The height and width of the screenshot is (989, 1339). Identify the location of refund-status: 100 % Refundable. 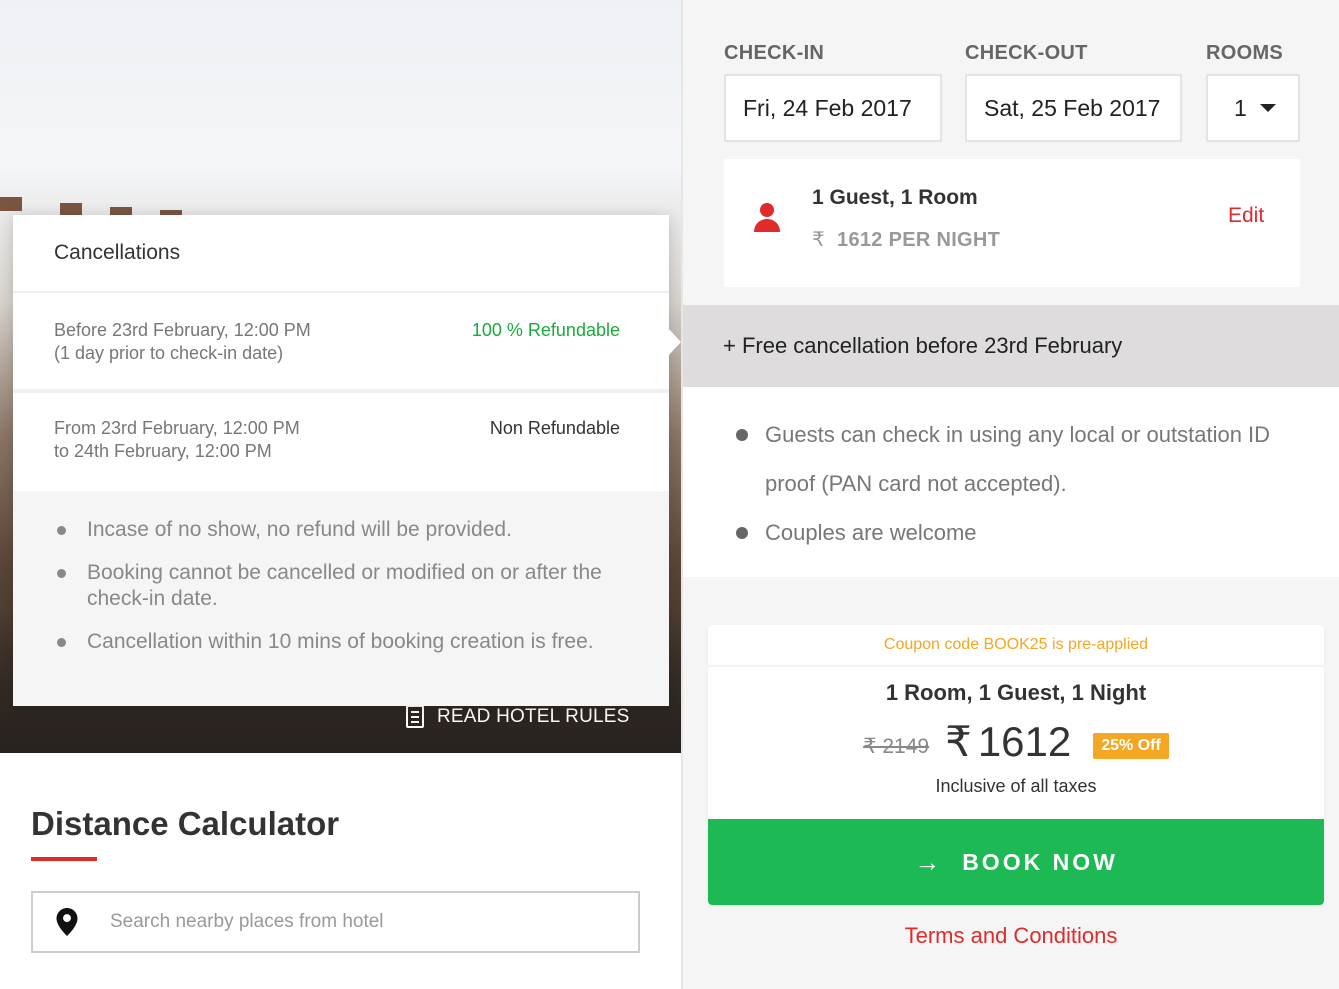
(545, 330).